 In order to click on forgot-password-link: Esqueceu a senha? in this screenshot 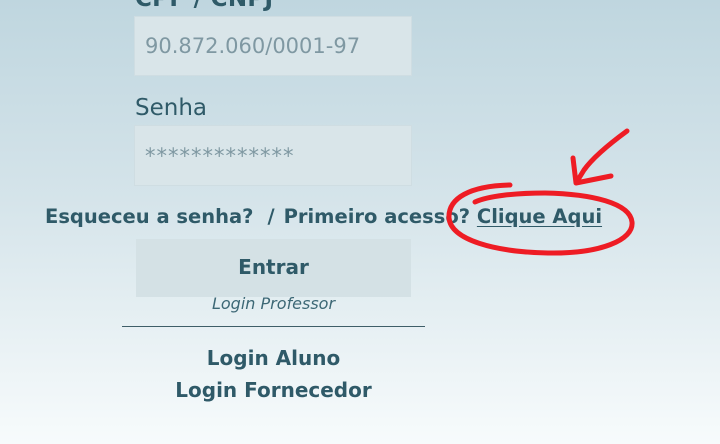, I will do `click(149, 216)`.